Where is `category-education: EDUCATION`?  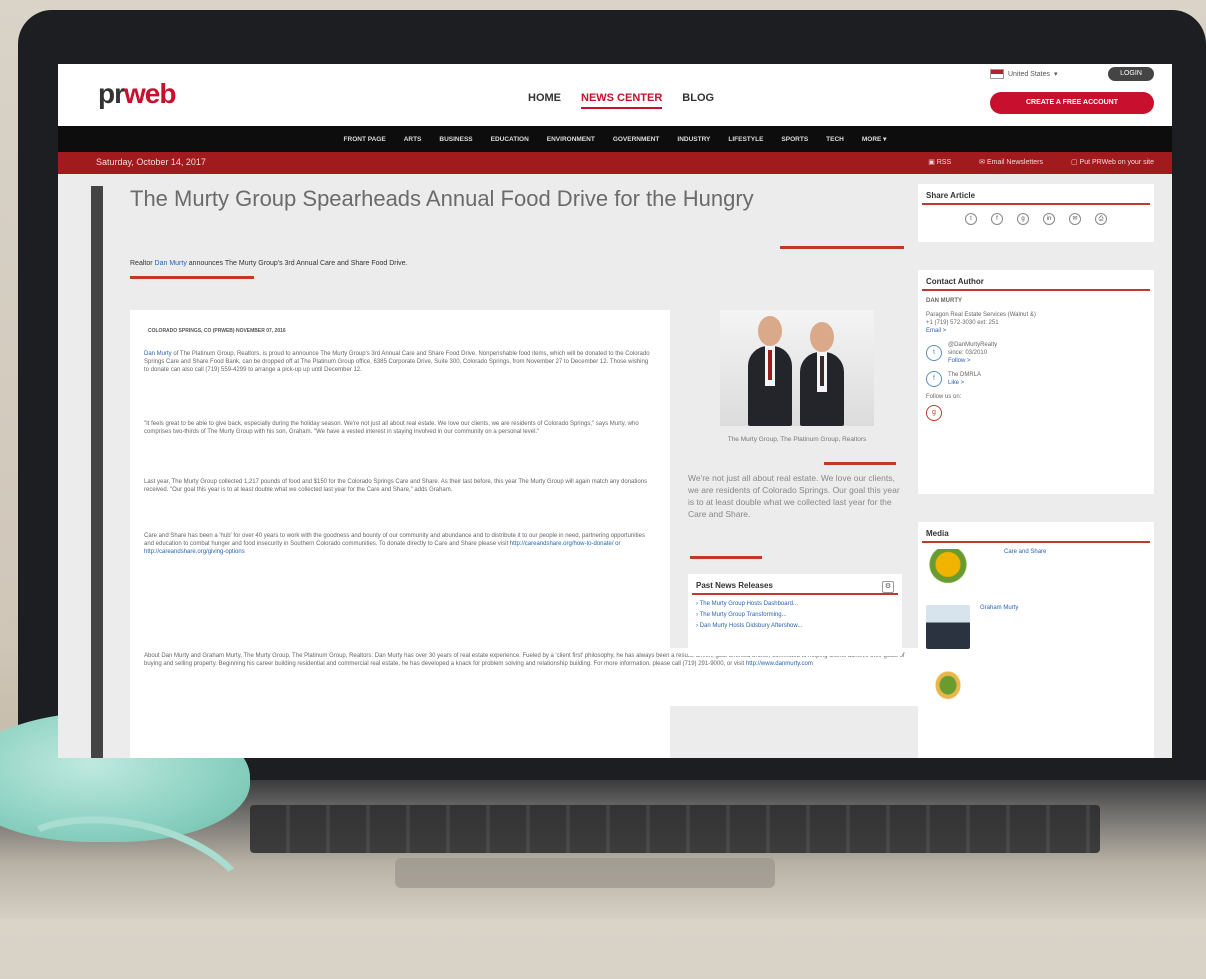
category-education: EDUCATION is located at coordinates (510, 139).